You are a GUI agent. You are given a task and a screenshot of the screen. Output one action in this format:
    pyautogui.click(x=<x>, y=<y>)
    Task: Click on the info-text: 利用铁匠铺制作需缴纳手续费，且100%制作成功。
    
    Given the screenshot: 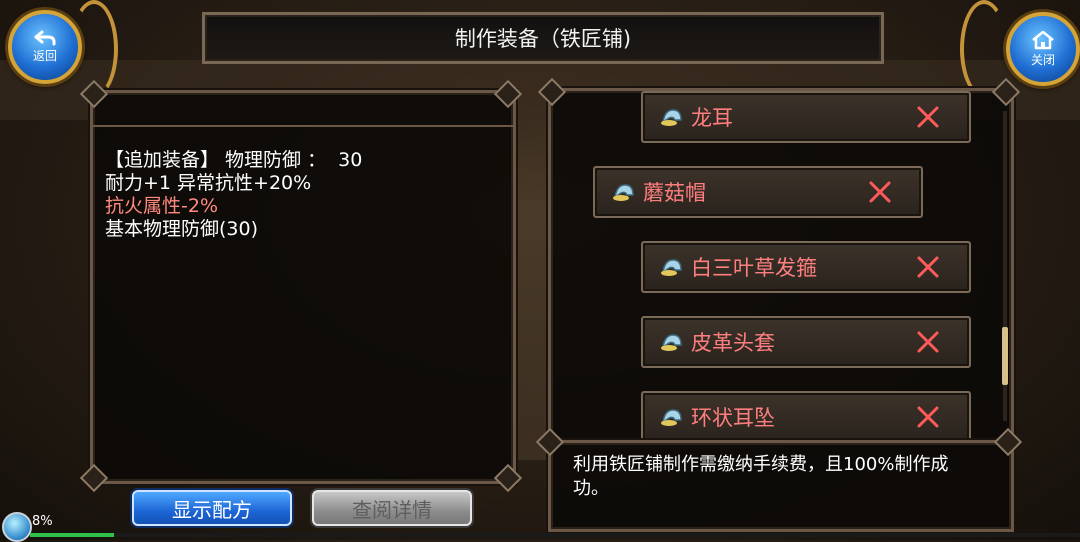 What is the action you would take?
    pyautogui.click(x=761, y=476)
    